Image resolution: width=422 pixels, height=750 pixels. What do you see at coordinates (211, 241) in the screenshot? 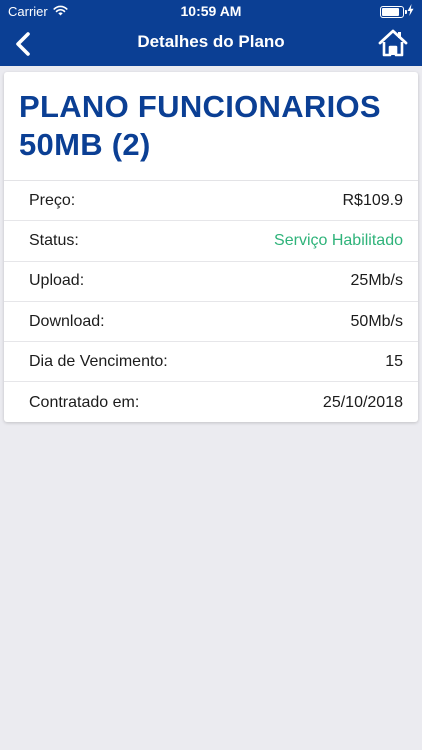
I see `detail-row-status: Status: Serviço Habilitado` at bounding box center [211, 241].